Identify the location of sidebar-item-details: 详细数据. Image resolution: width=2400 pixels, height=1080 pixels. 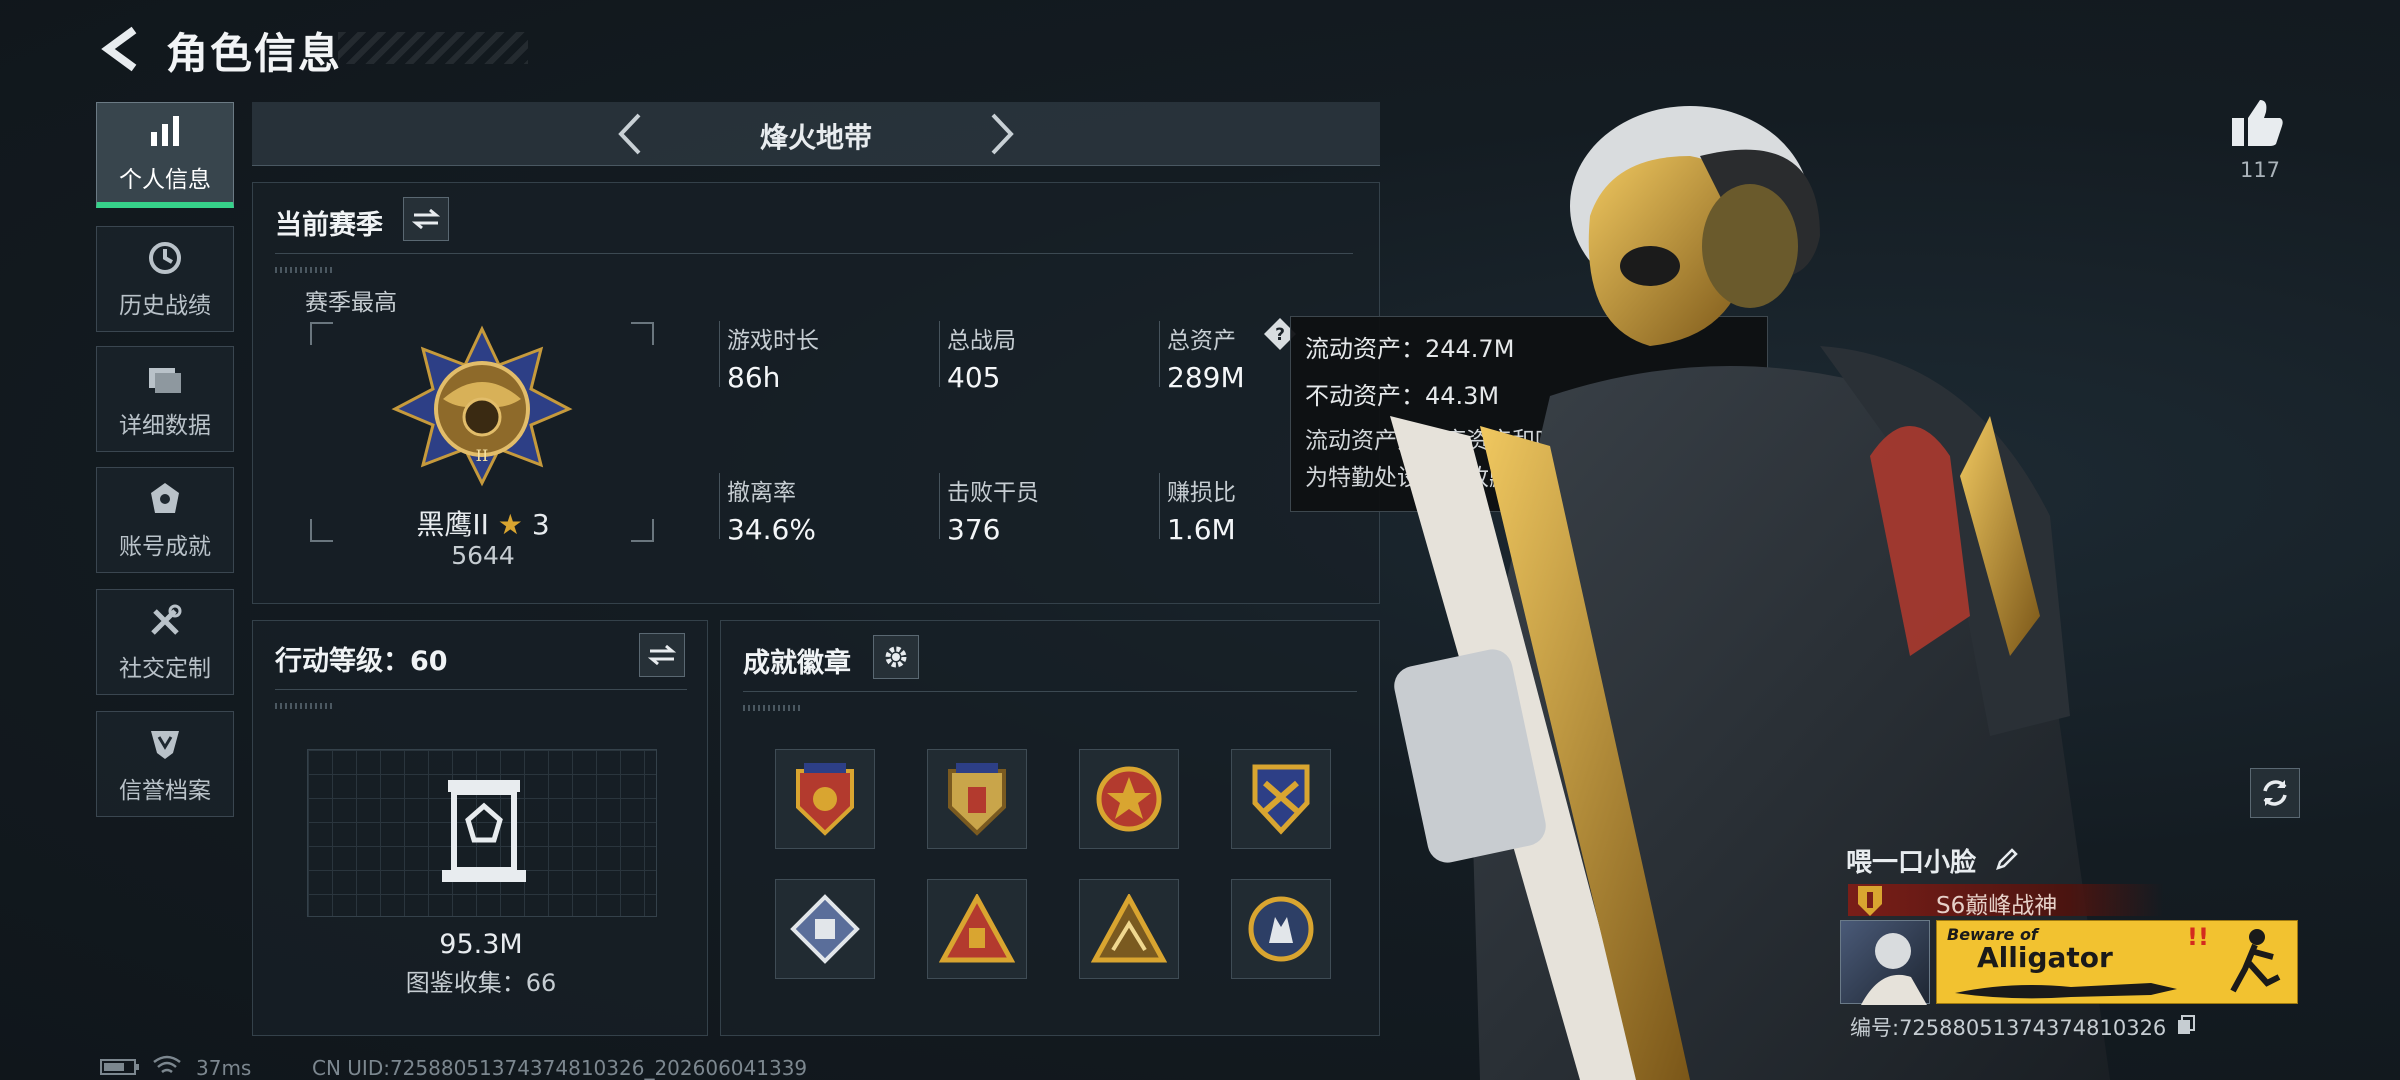
(165, 399).